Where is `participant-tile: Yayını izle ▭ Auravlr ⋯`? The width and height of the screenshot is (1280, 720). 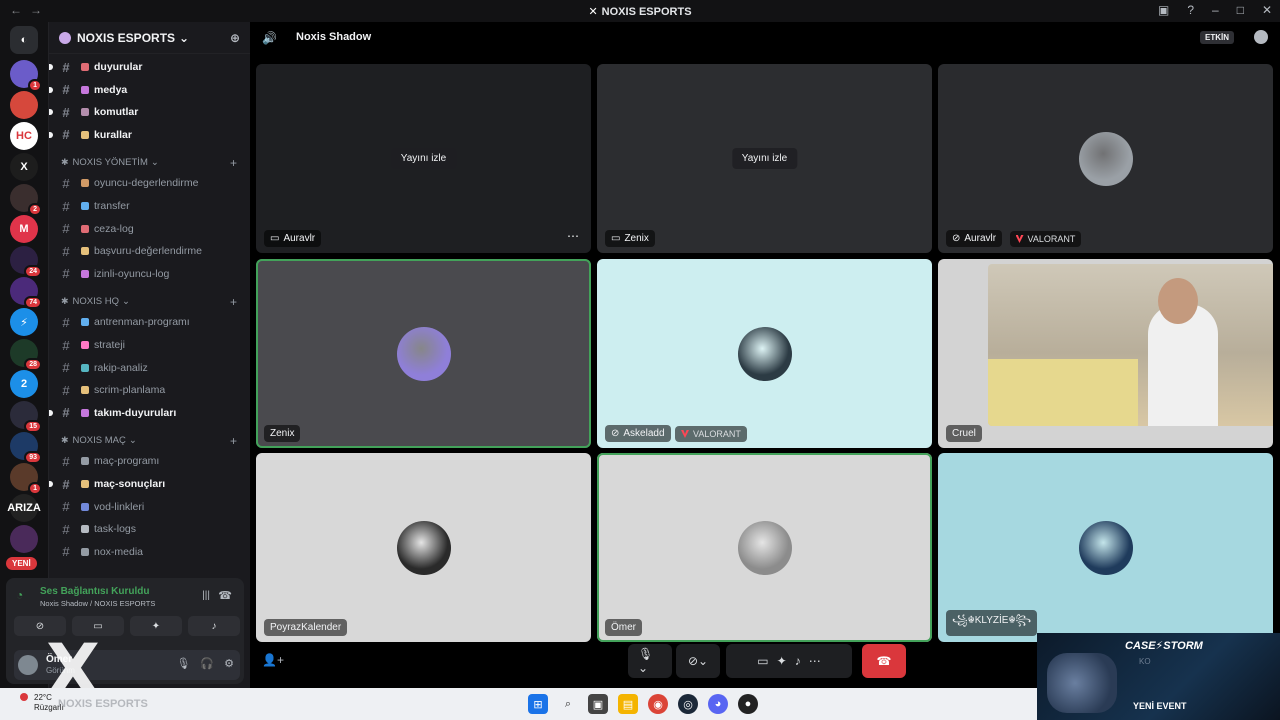 participant-tile: Yayını izle ▭ Auravlr ⋯ is located at coordinates (423, 158).